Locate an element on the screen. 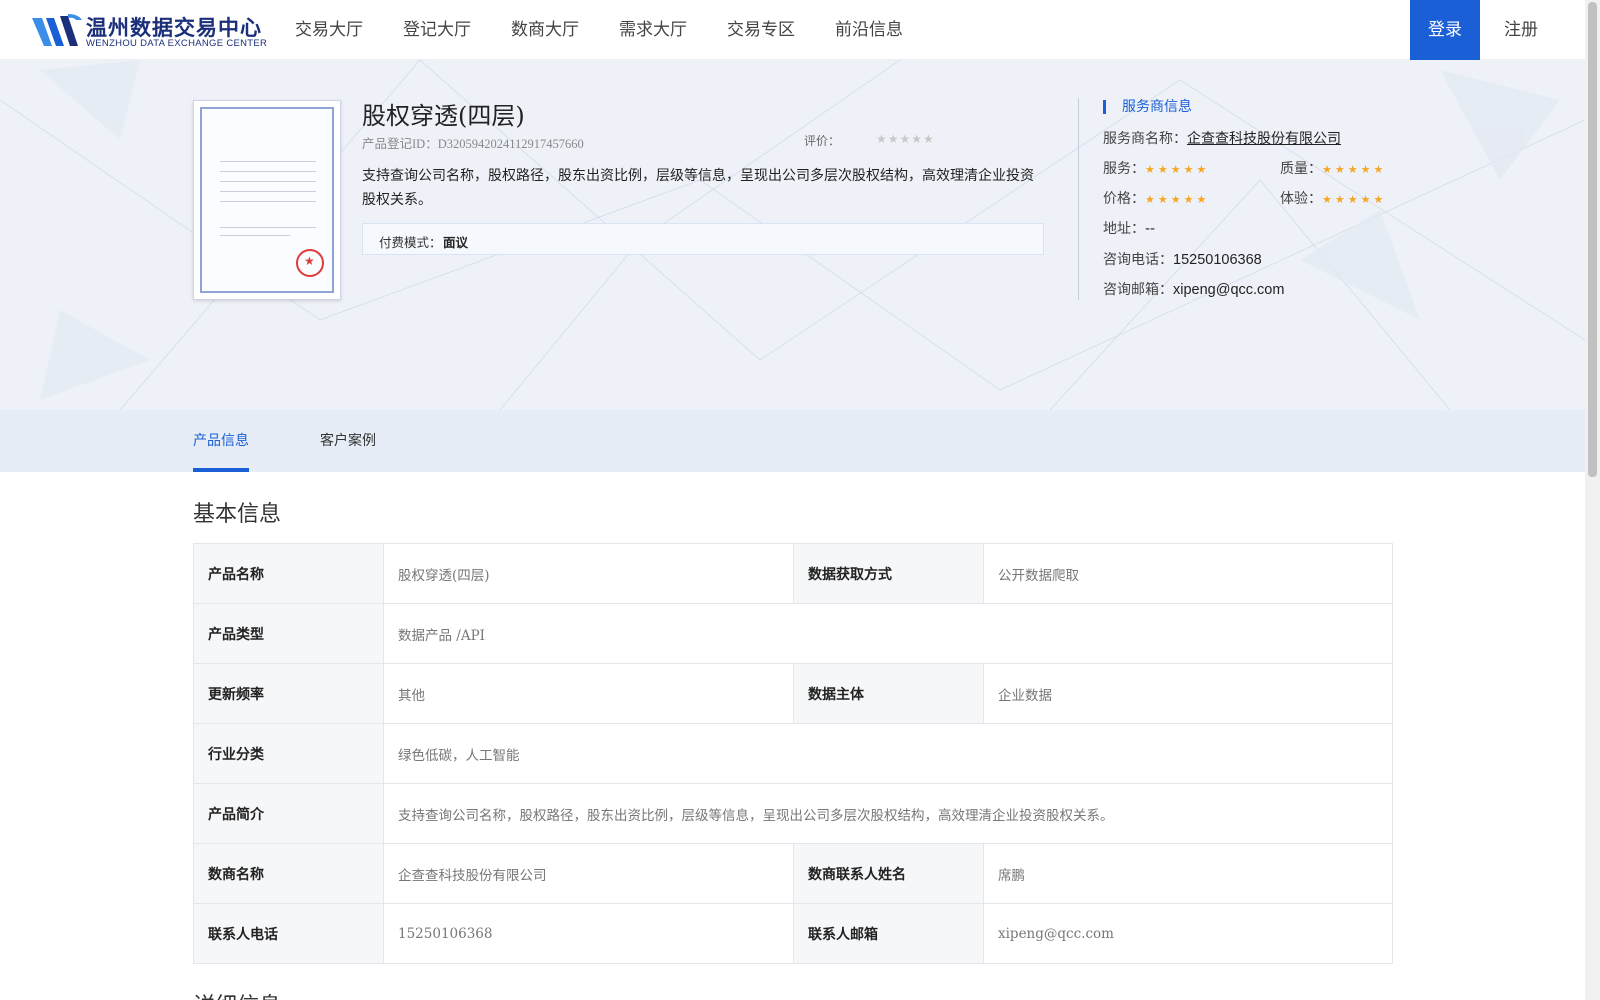 The height and width of the screenshot is (1000, 1600). phone-value: 15250106368 is located at coordinates (1217, 260).